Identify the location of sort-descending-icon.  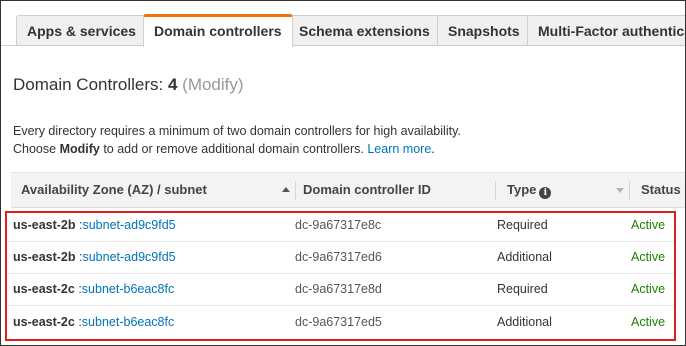
(620, 190).